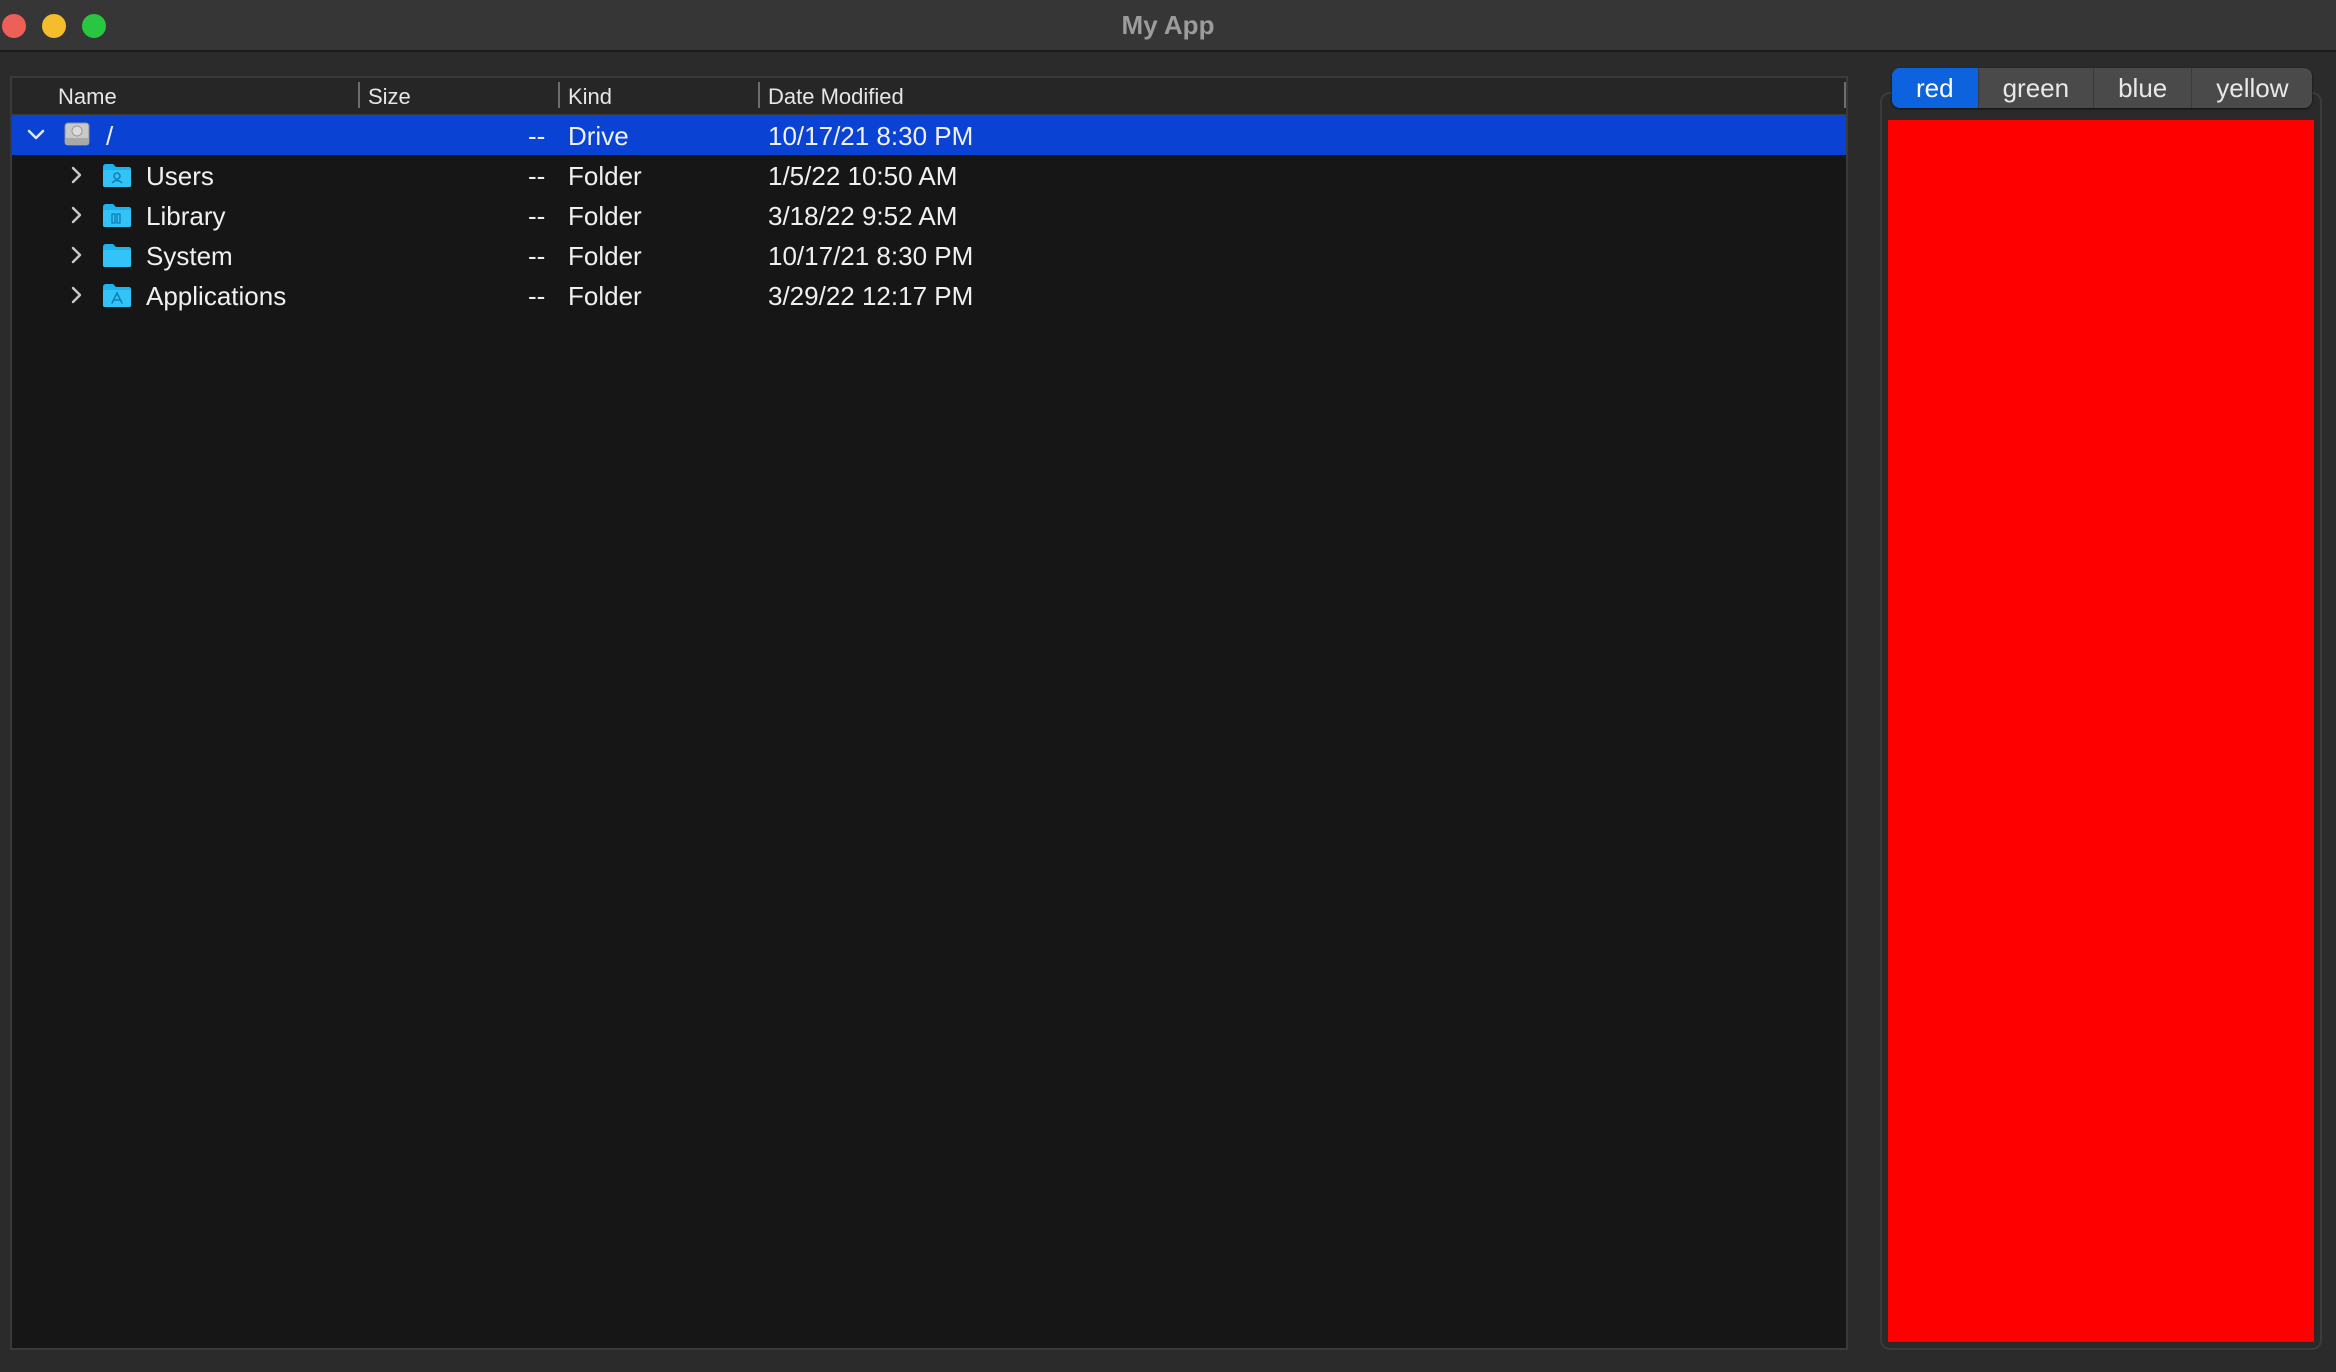 This screenshot has height=1372, width=2336. I want to click on table-row: Users -- Folder 1/5/22 10:50 AM, so click(929, 175).